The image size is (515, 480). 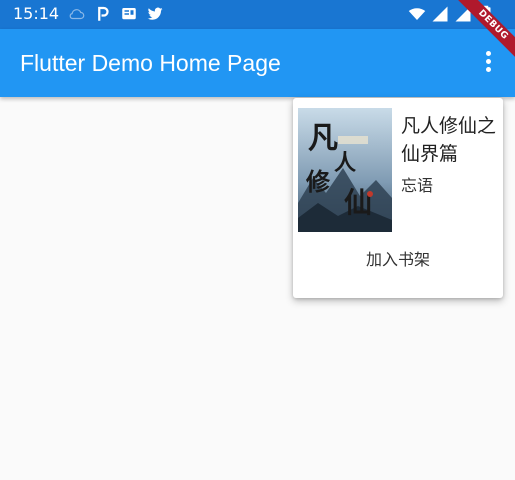 I want to click on twitter-icon, so click(x=155, y=13).